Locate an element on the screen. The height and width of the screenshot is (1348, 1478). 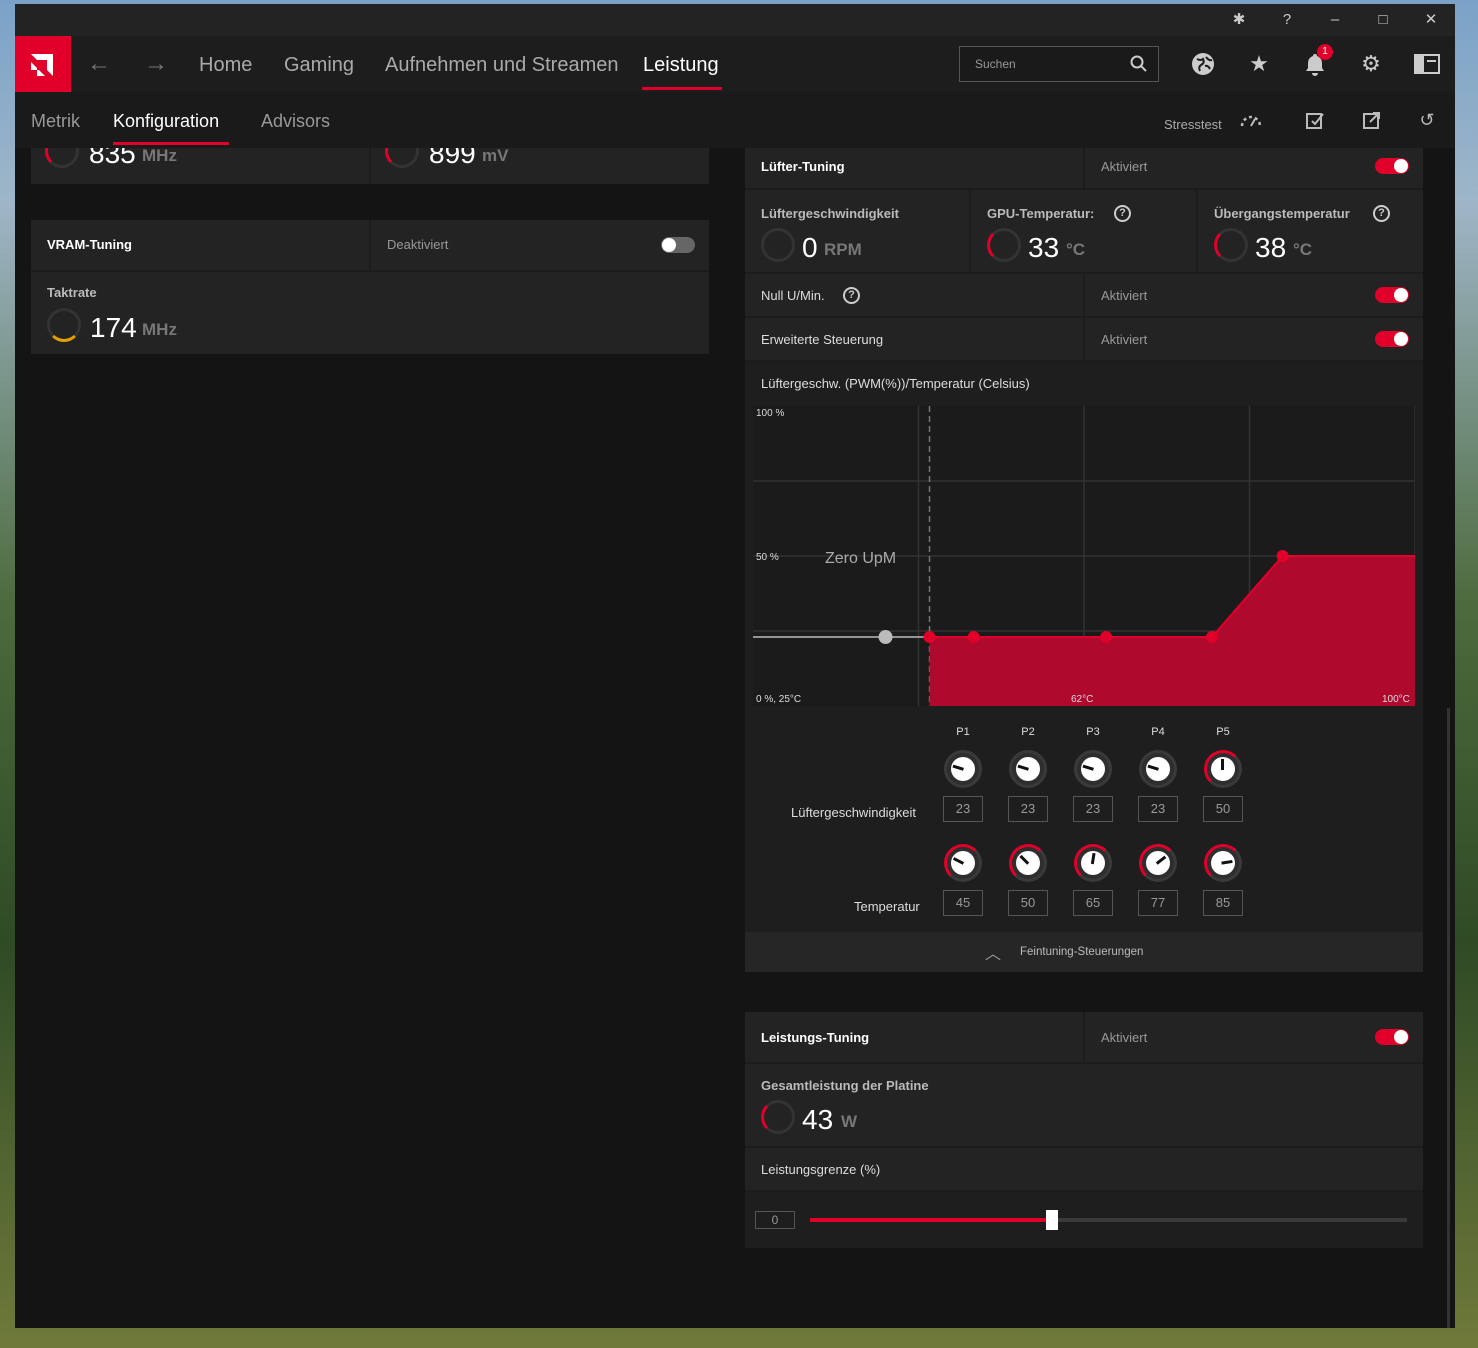
fan-toggle is located at coordinates (1392, 166).